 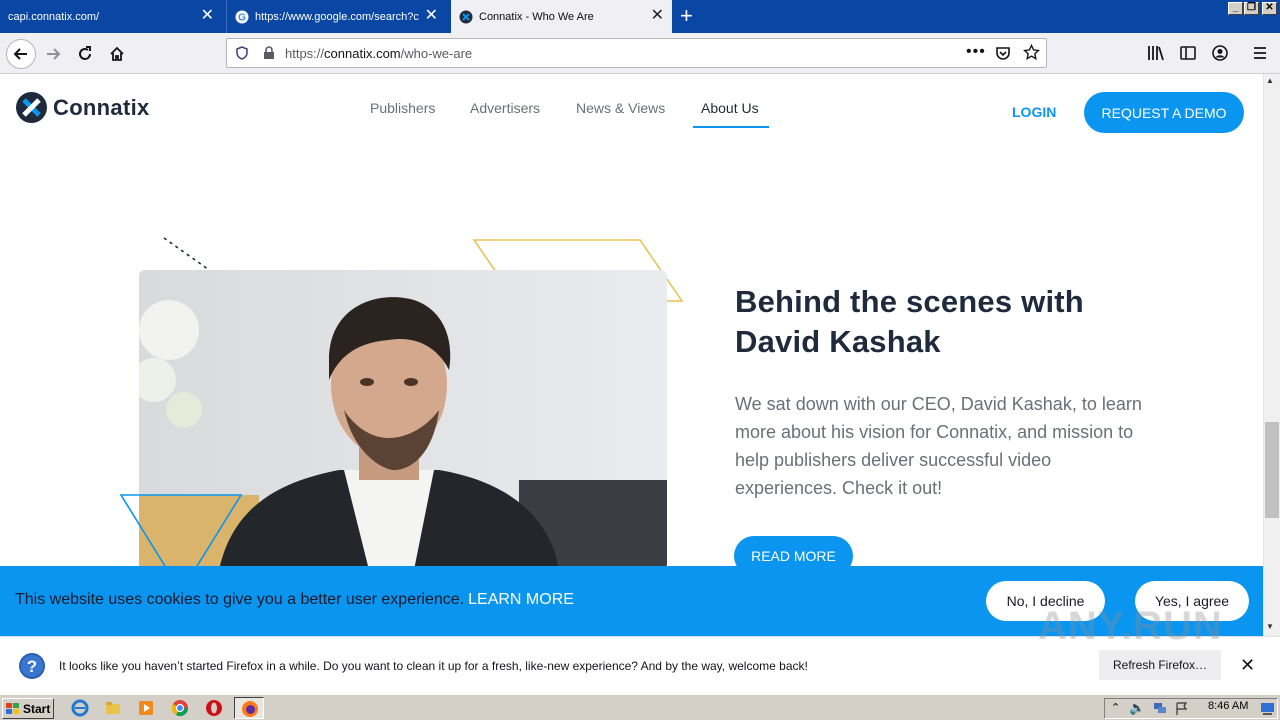 I want to click on new-tab-button: +, so click(x=686, y=16).